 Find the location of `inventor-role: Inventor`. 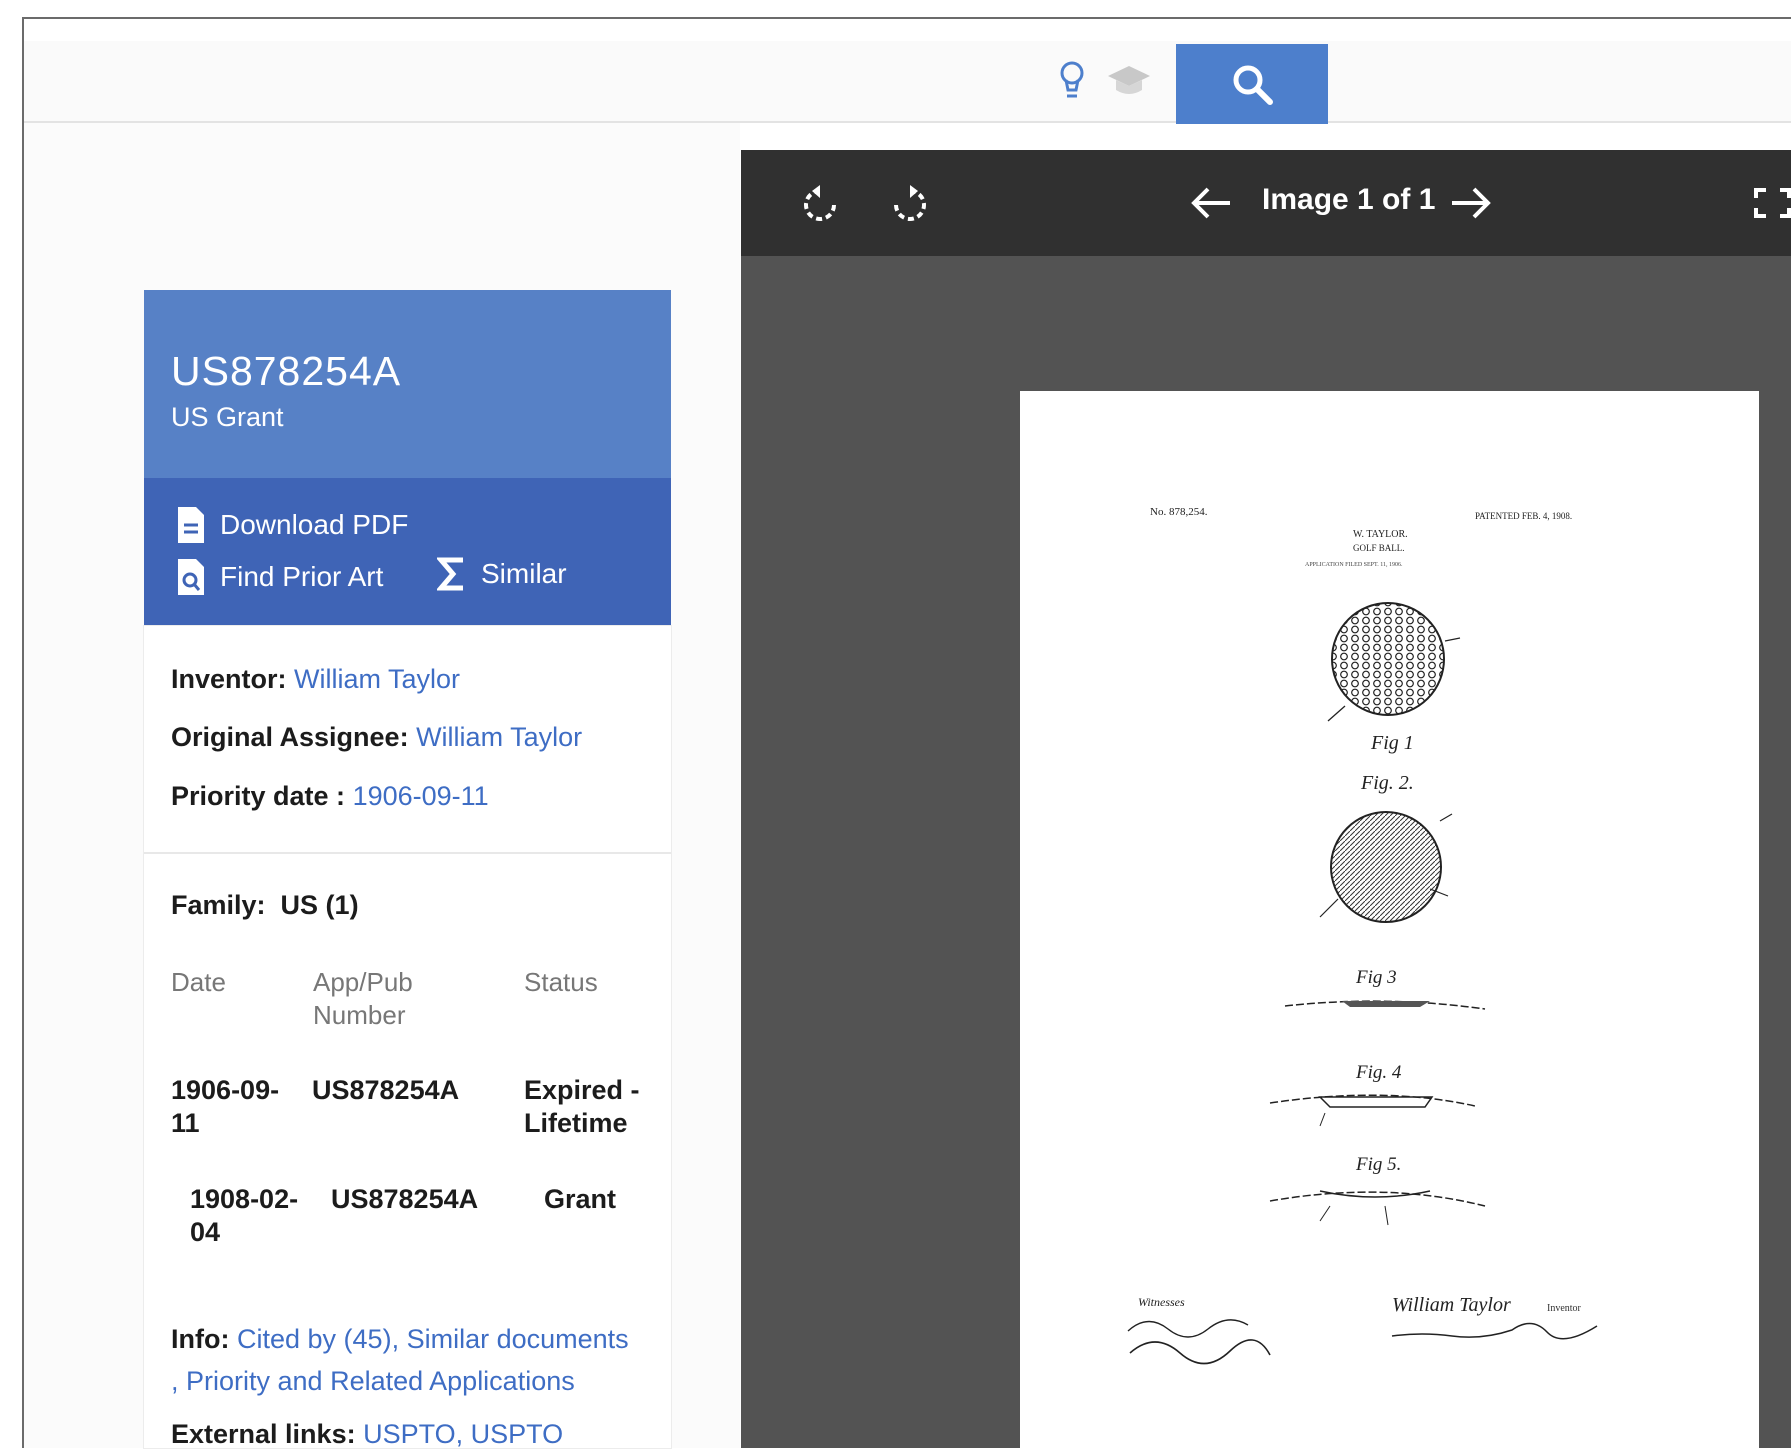

inventor-role: Inventor is located at coordinates (1564, 1308).